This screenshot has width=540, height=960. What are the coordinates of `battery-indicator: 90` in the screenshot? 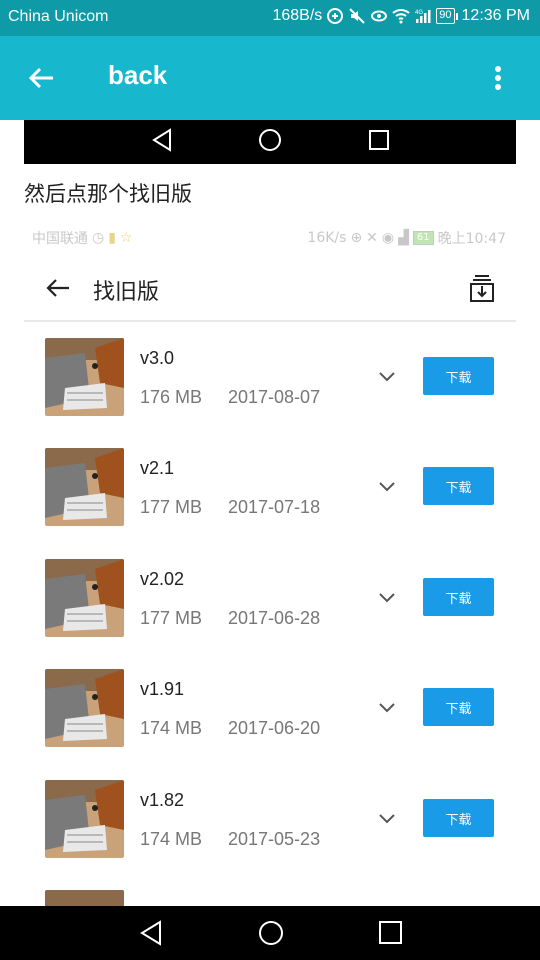 It's located at (447, 16).